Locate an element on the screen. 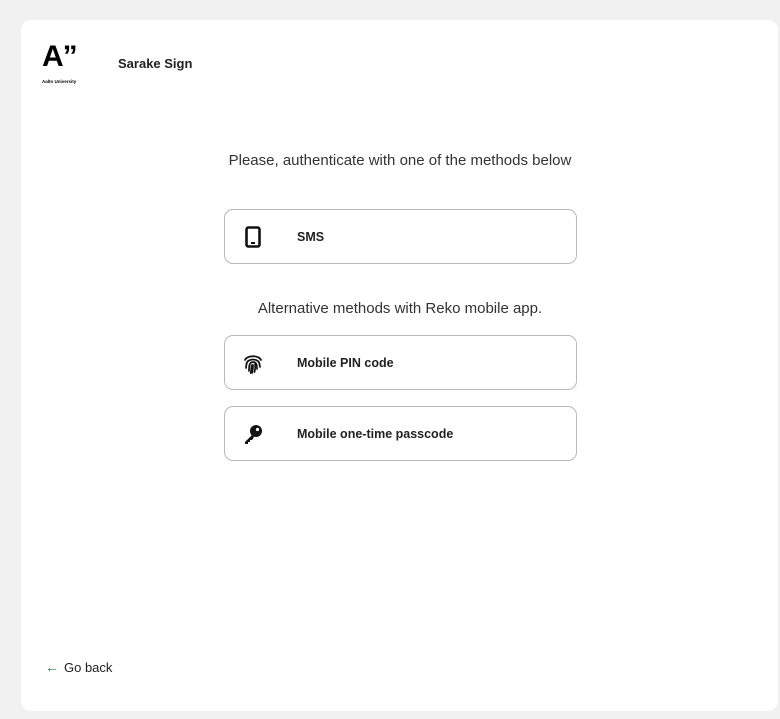 This screenshot has height=719, width=780. logo-mark: A” is located at coordinates (60, 56).